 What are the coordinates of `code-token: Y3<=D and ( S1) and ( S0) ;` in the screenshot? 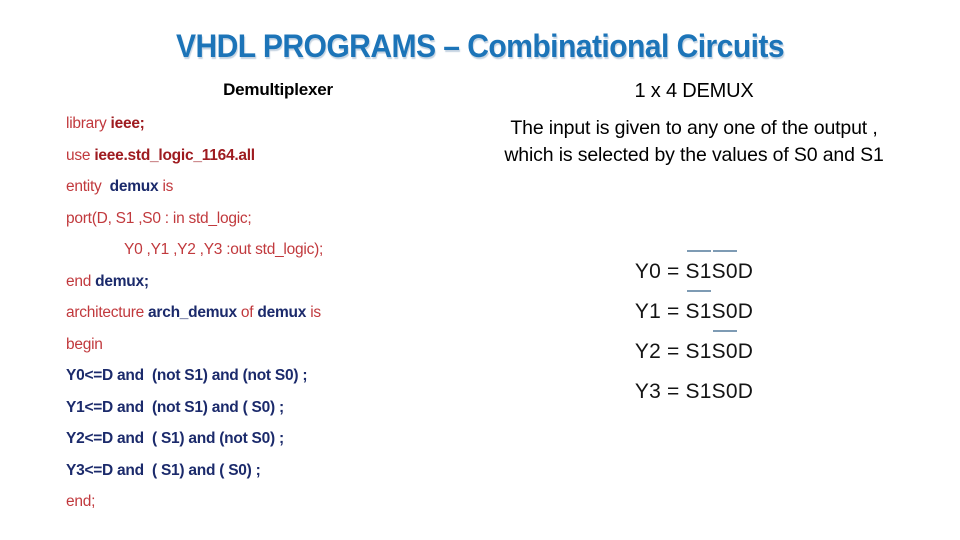 It's located at (163, 470).